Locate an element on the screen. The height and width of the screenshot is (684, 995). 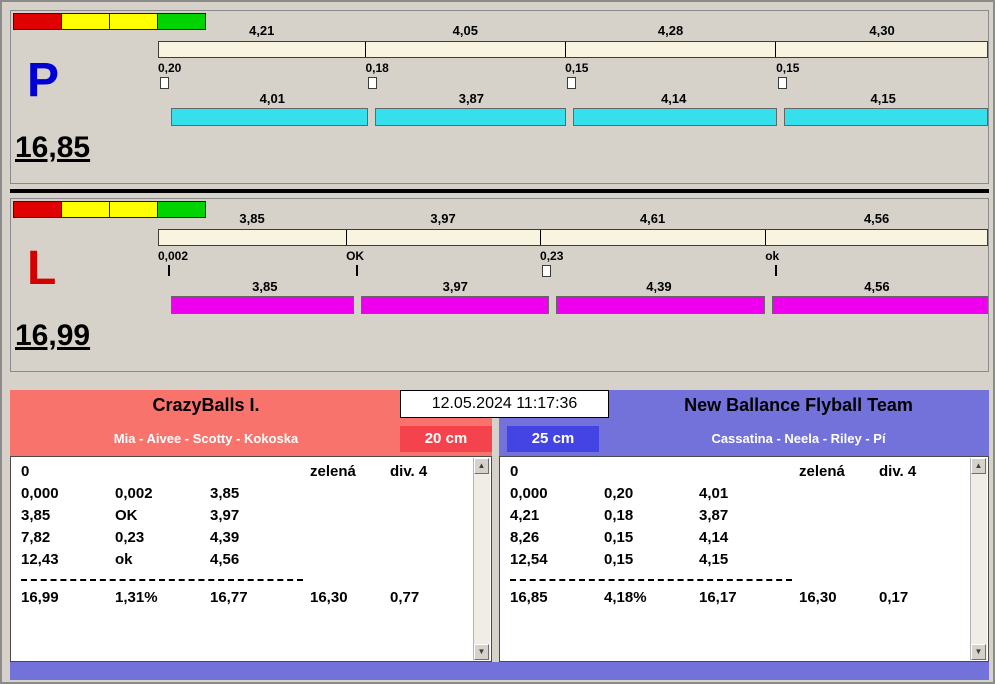
lane-total-time: 16,99 is located at coordinates (53, 335).